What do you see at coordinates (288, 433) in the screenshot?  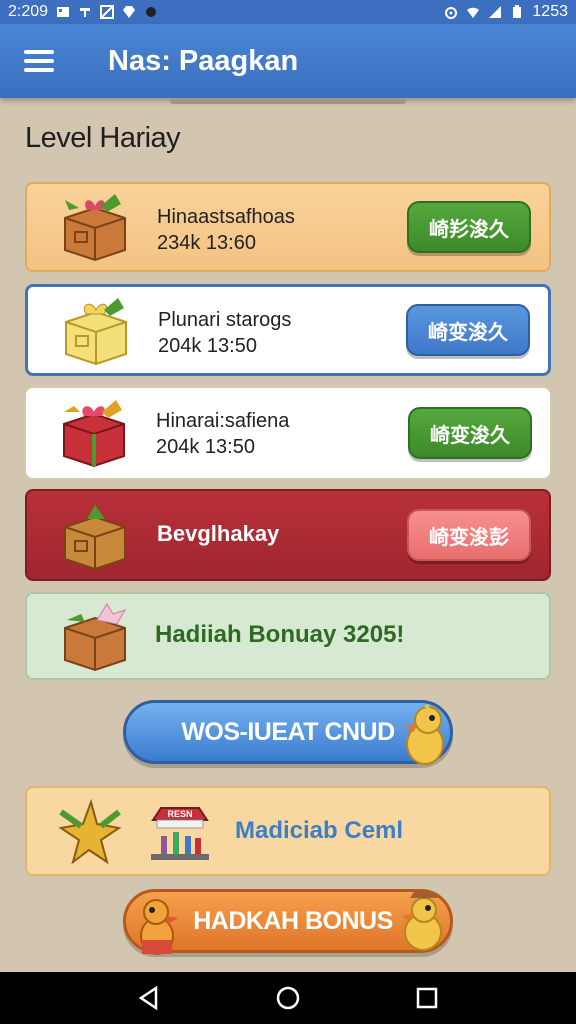 I see `reward-card-3: Hinarai:safiena 204k 13:50 崎变浚久` at bounding box center [288, 433].